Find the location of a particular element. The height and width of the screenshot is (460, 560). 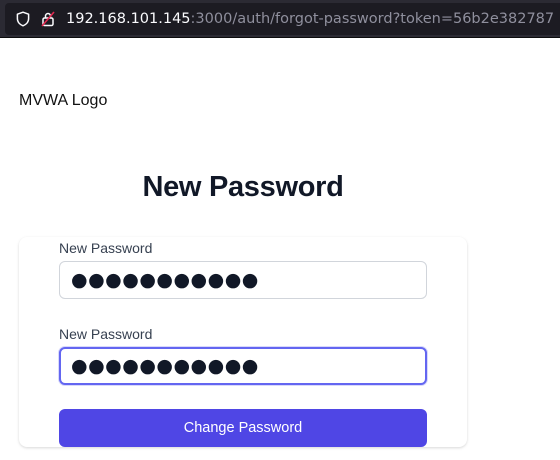

new-password-input: ●●●●●●●●●●● is located at coordinates (243, 280).